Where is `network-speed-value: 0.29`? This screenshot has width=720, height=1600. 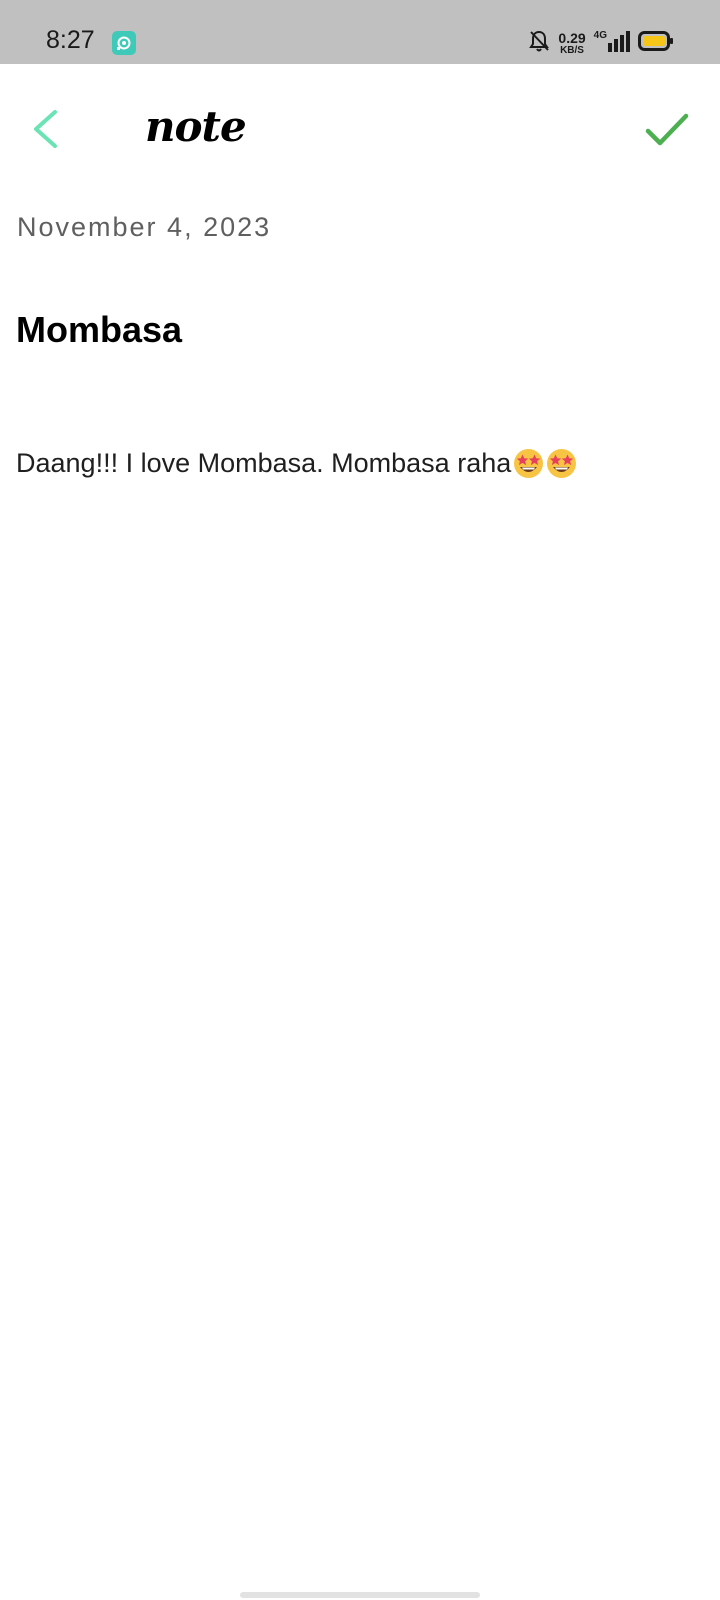
network-speed-value: 0.29 is located at coordinates (572, 37).